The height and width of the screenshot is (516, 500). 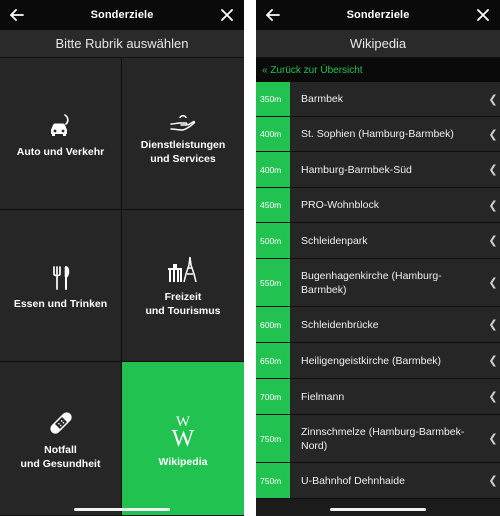 I want to click on list-item: 700m Fielmann ❮, so click(x=378, y=397).